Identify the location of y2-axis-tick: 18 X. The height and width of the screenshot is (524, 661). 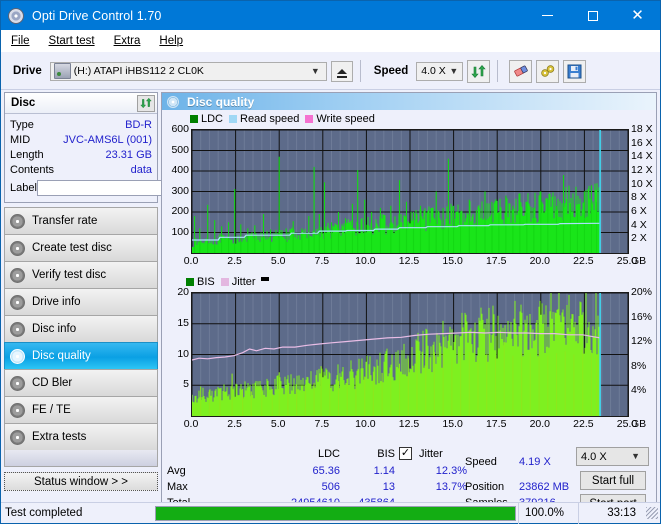
(642, 129).